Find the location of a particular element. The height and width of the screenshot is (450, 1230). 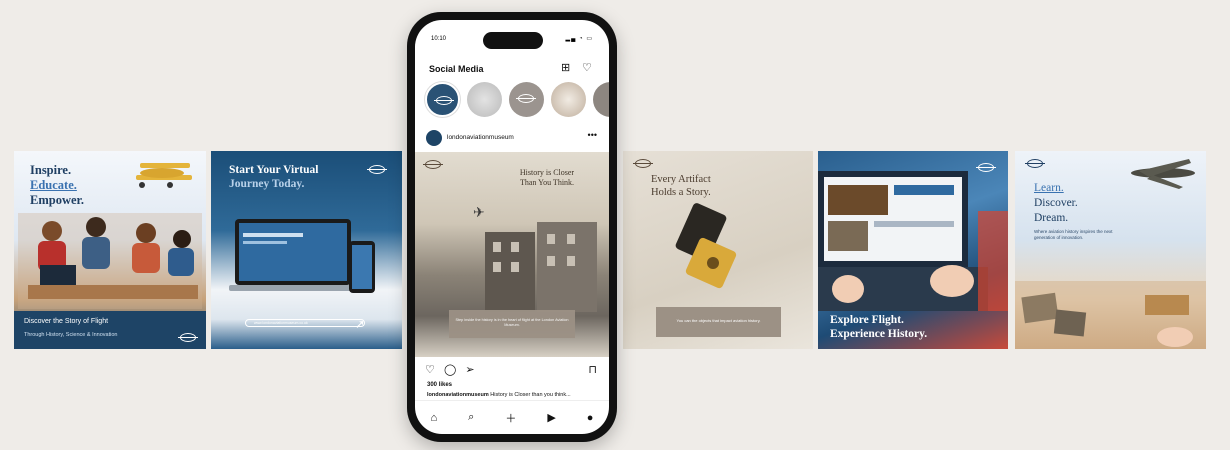

bookmark-icon: ⊓ is located at coordinates (592, 369).